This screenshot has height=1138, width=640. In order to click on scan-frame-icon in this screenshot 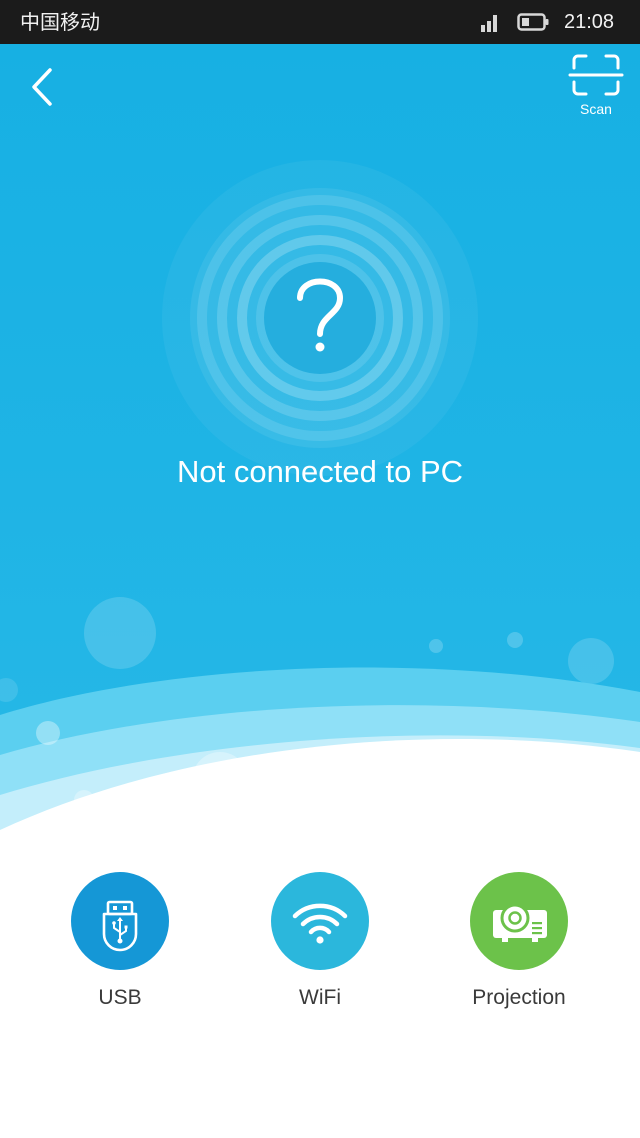, I will do `click(596, 75)`.